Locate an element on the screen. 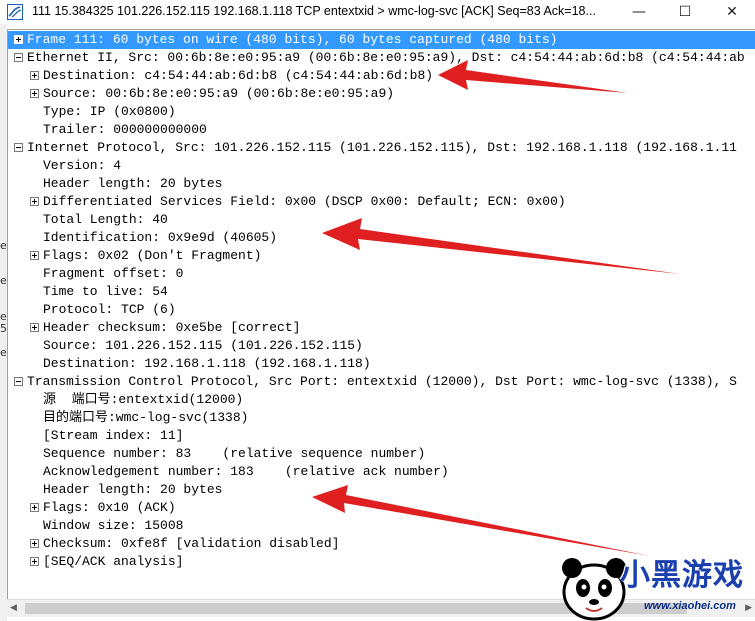 The image size is (755, 621). minimize-button: — is located at coordinates (639, 12).